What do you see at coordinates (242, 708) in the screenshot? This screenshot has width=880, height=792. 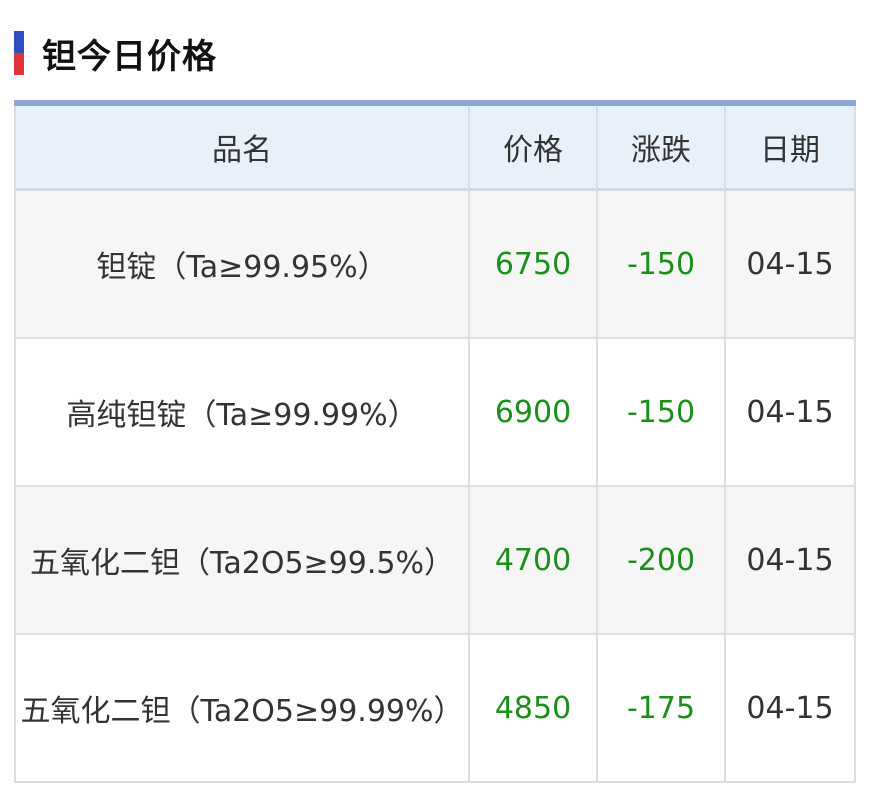 I see `product-name-cell: 五氧化二钽（Ta2O5≥99.99%）` at bounding box center [242, 708].